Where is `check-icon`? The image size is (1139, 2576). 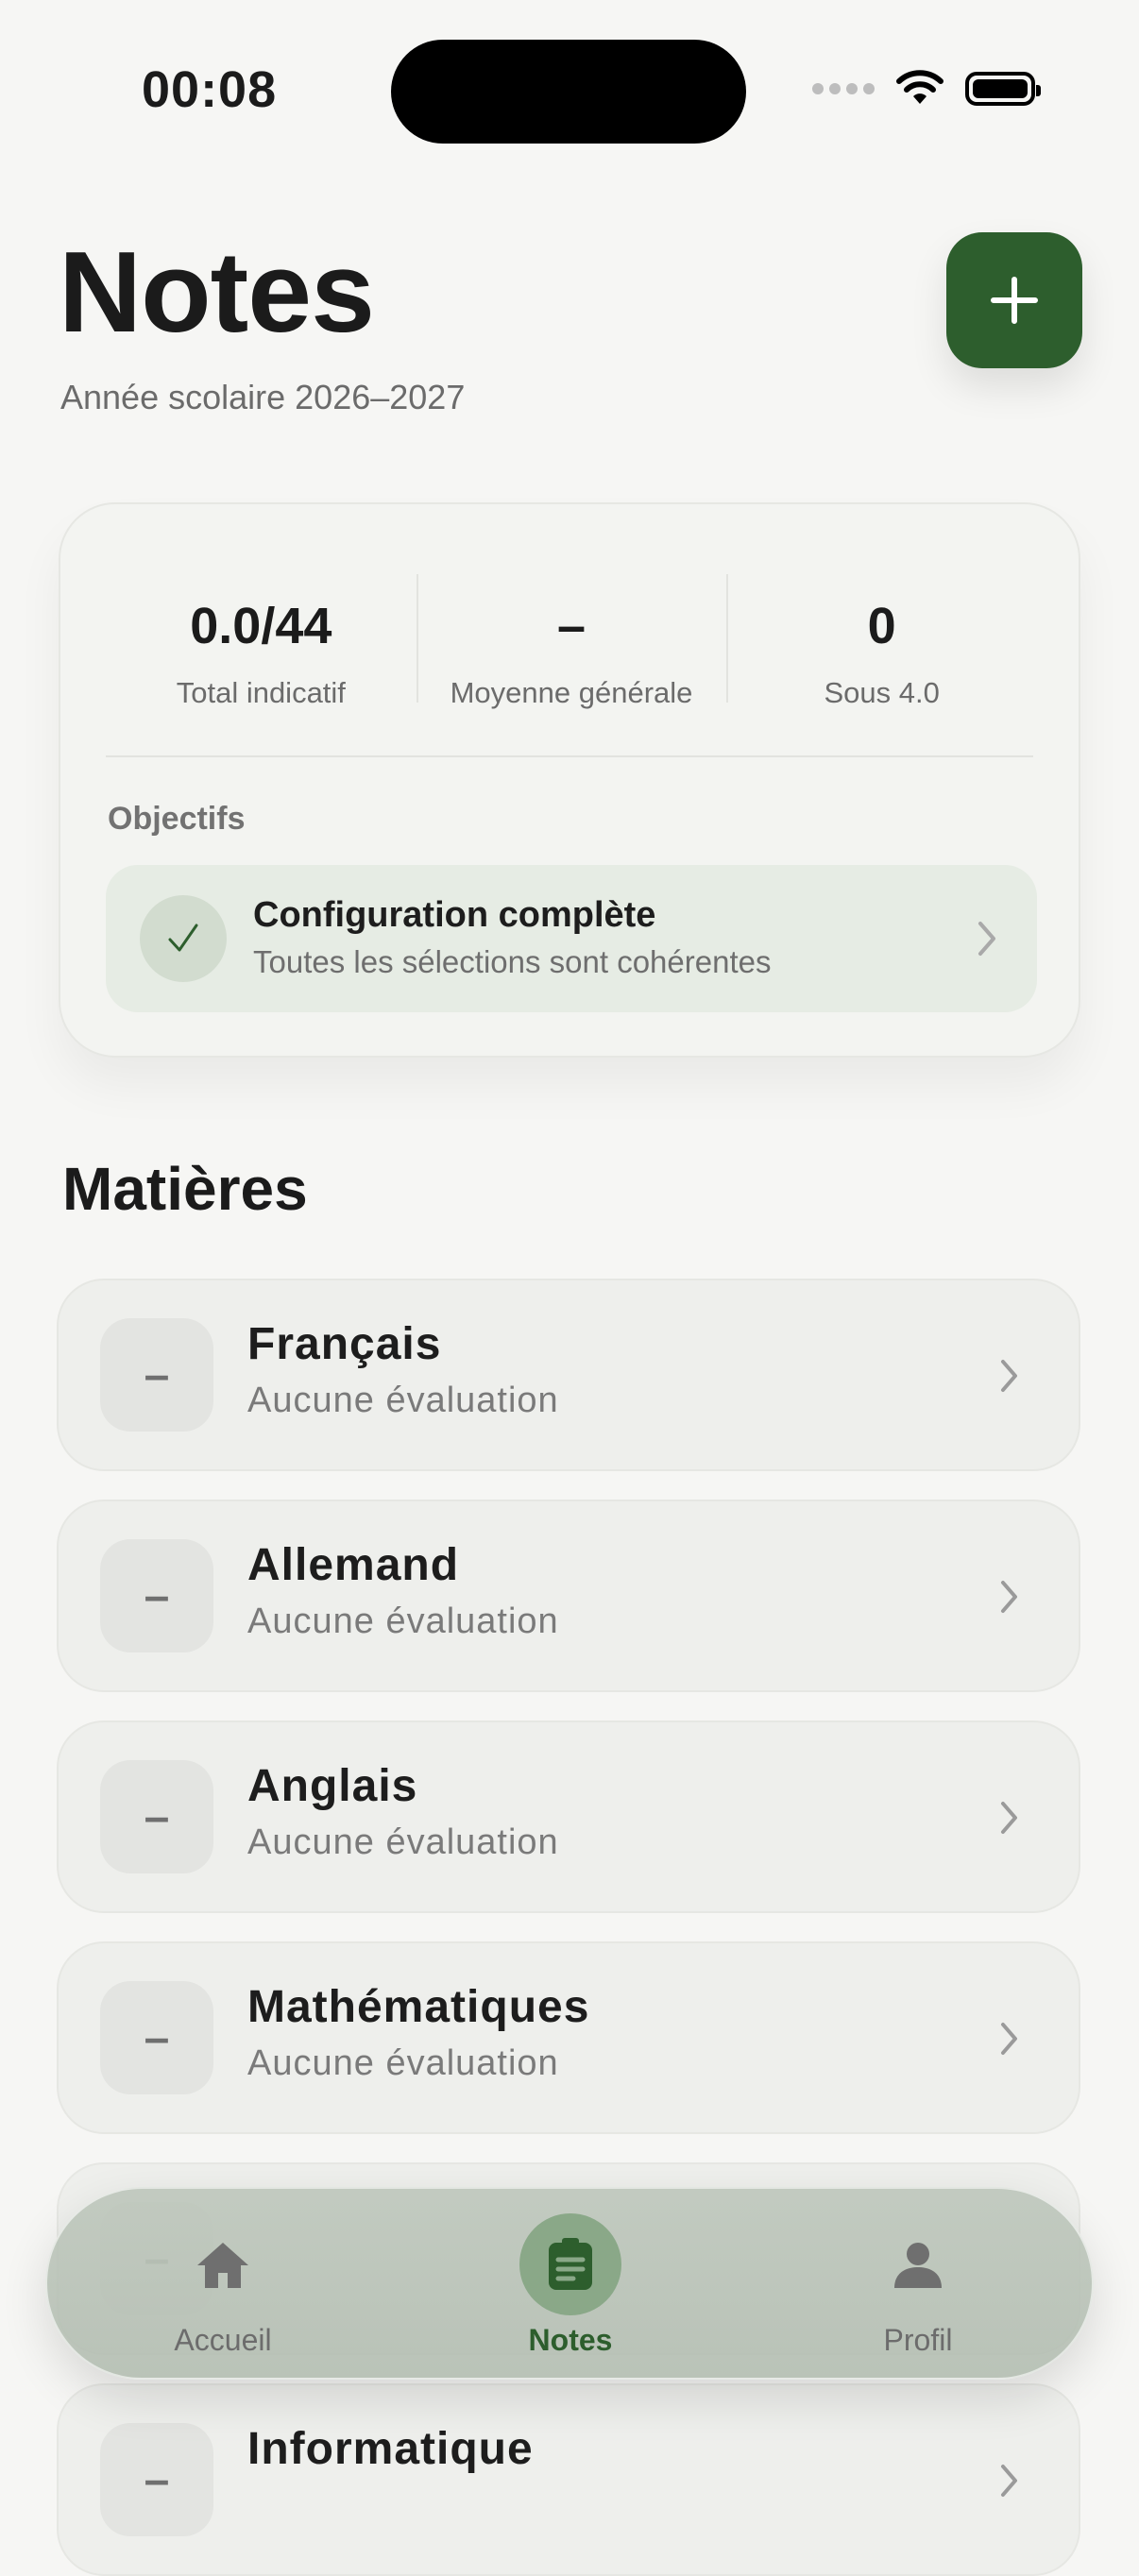
check-icon is located at coordinates (183, 938).